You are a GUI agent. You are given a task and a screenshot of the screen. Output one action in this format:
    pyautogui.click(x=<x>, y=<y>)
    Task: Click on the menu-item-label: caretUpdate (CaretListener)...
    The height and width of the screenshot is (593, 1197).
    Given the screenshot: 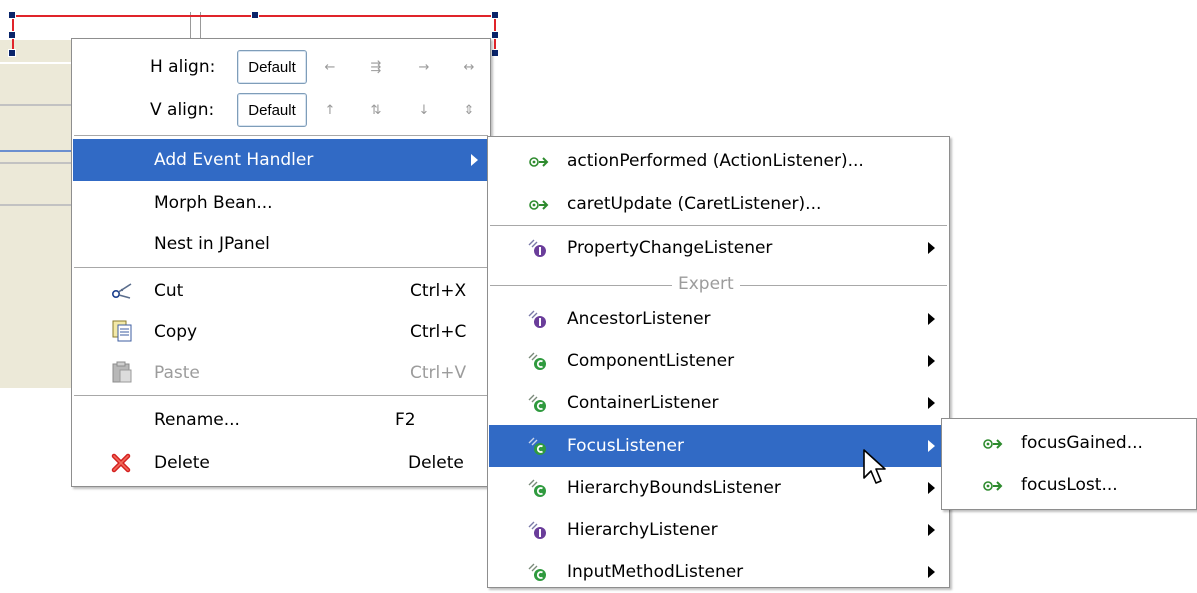 What is the action you would take?
    pyautogui.click(x=694, y=204)
    